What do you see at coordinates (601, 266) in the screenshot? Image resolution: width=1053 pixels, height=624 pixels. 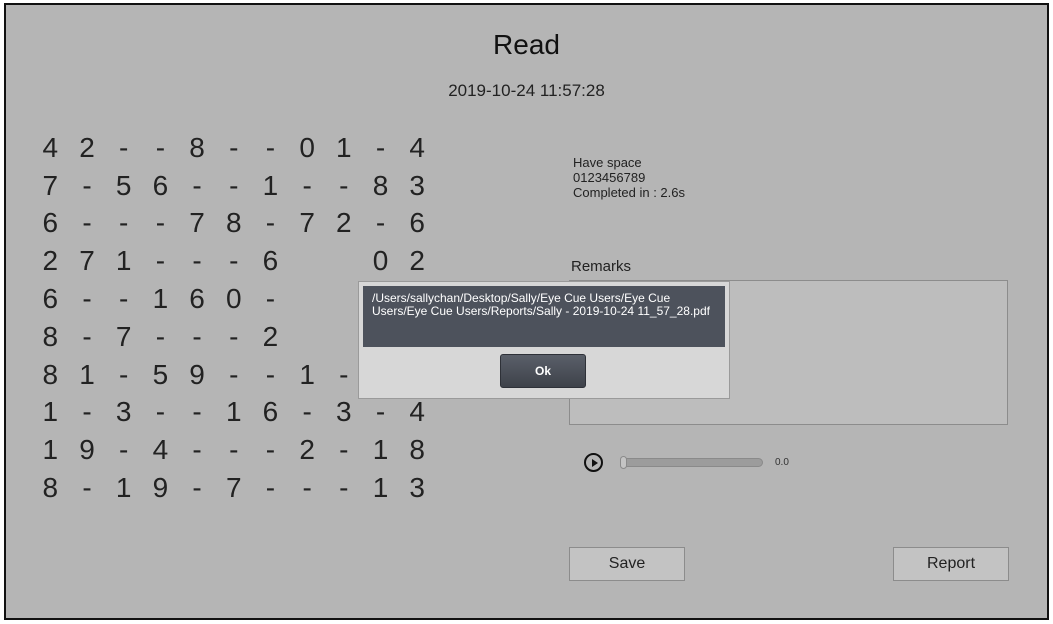 I see `remarks-label: Remarks` at bounding box center [601, 266].